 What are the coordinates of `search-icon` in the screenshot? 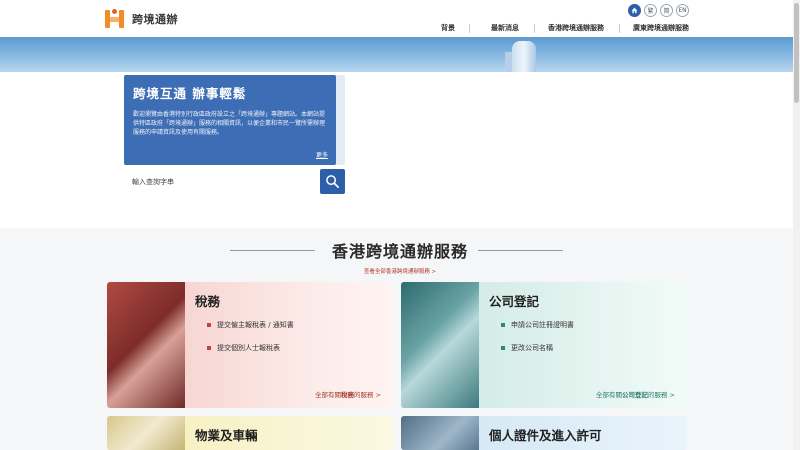 It's located at (332, 181).